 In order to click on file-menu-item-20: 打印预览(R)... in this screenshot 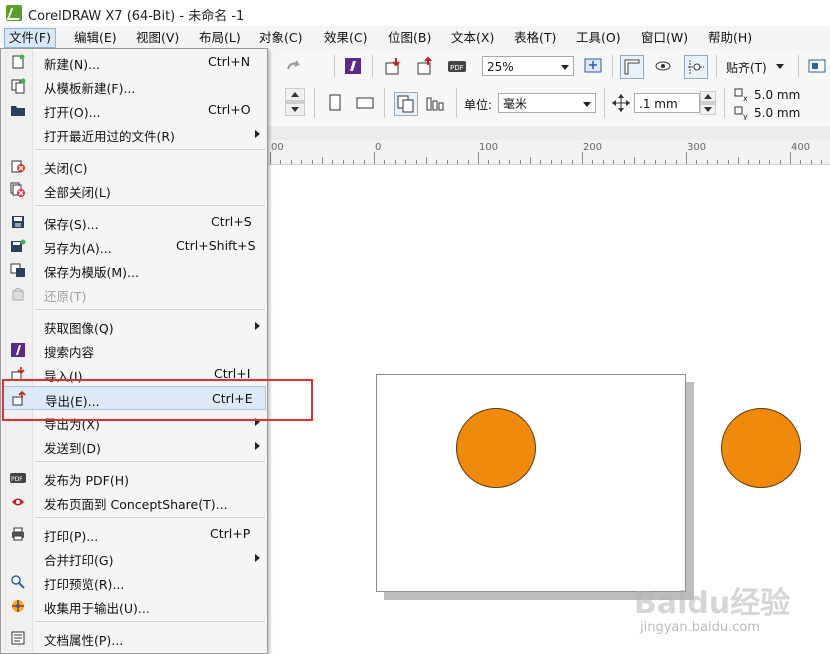, I will do `click(134, 582)`.